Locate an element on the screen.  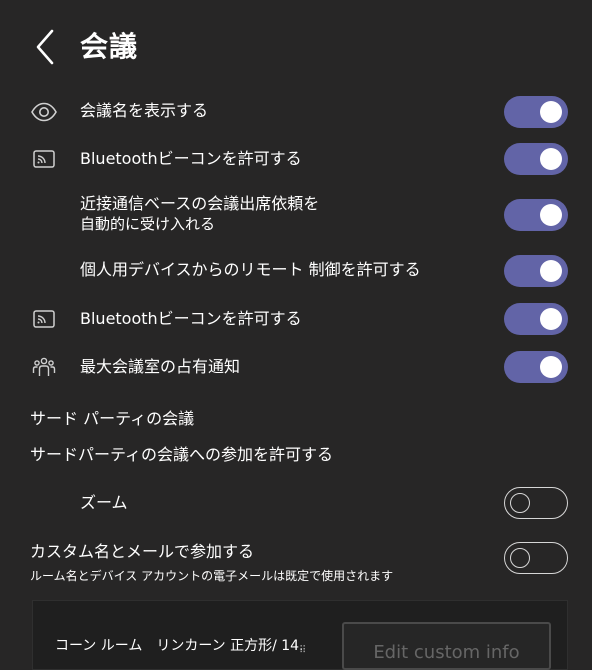
setting-row-bluetooth-beacon-2: Bluetoothビーコンを許可する is located at coordinates (296, 319).